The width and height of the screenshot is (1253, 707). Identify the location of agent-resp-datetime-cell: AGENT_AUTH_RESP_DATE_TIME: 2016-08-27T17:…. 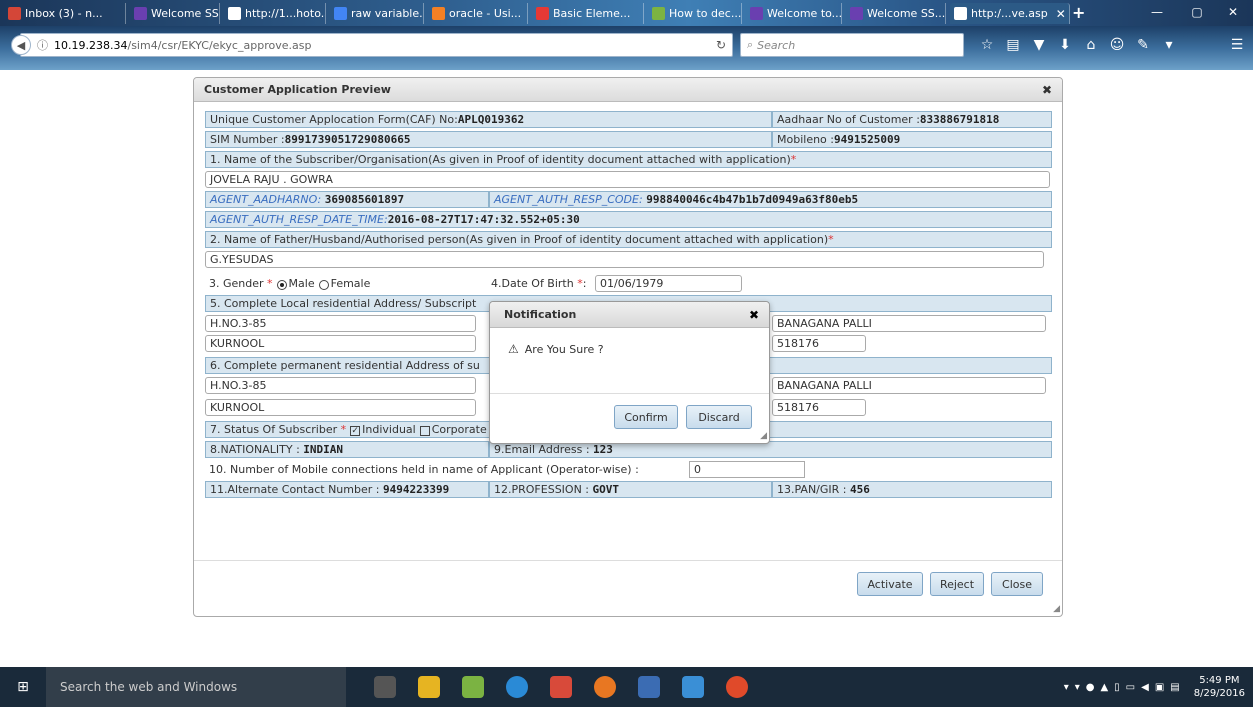
(628, 219).